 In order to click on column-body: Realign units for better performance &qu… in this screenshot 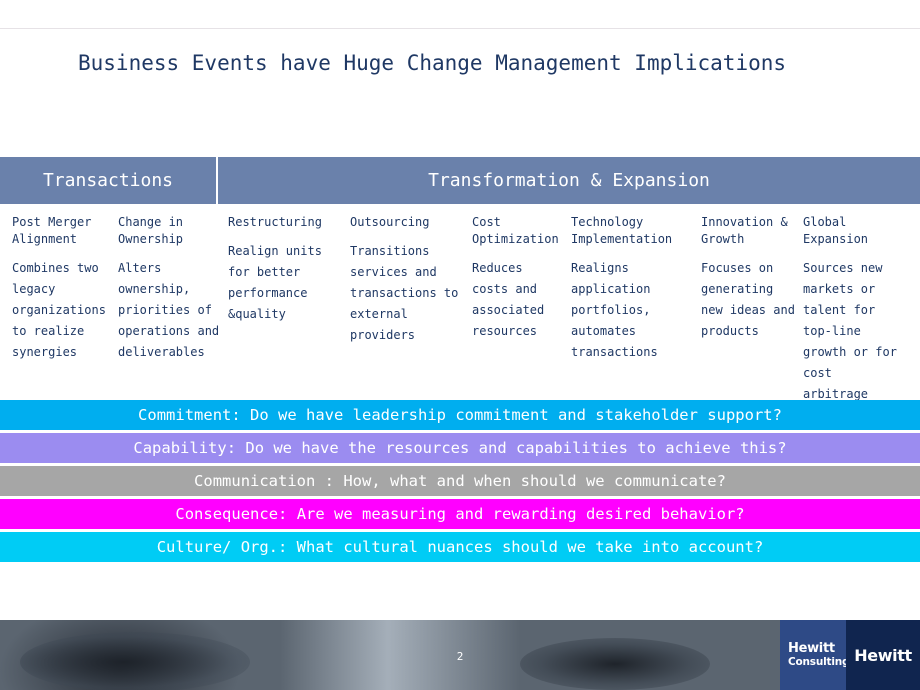, I will do `click(275, 282)`.